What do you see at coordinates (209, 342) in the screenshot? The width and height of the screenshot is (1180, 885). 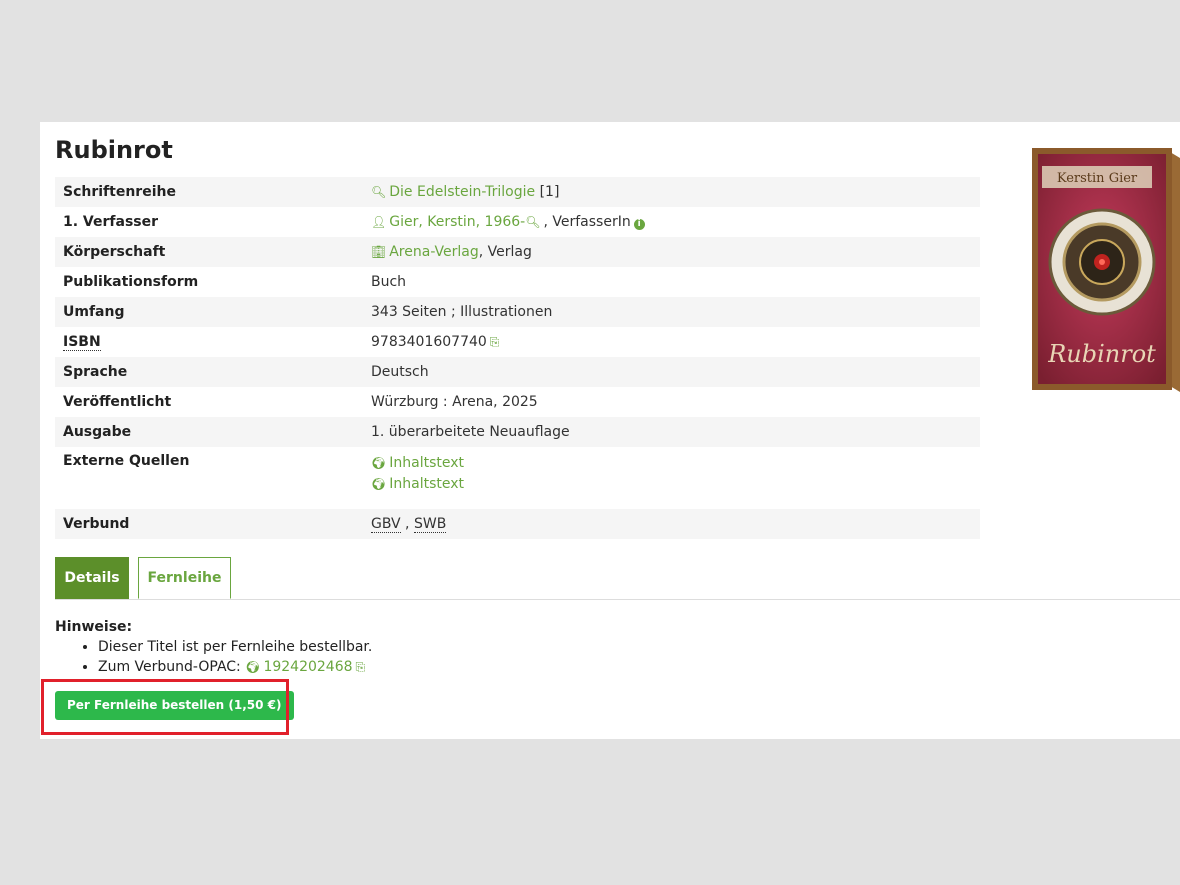 I see `row-label: ISBN` at bounding box center [209, 342].